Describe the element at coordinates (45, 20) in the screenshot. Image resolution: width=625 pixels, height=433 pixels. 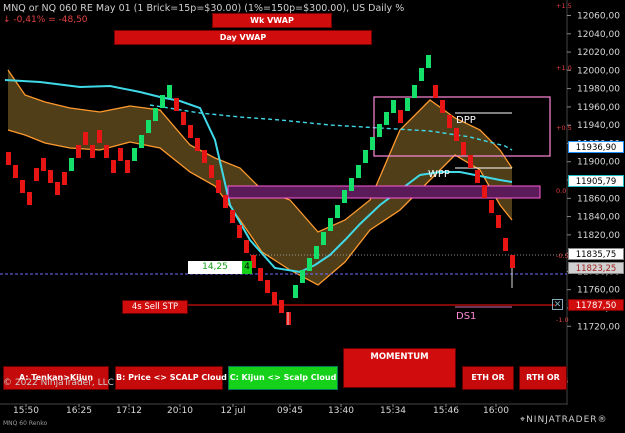
I see `daily-change: ↓ -0,41% = -48,50` at that location.